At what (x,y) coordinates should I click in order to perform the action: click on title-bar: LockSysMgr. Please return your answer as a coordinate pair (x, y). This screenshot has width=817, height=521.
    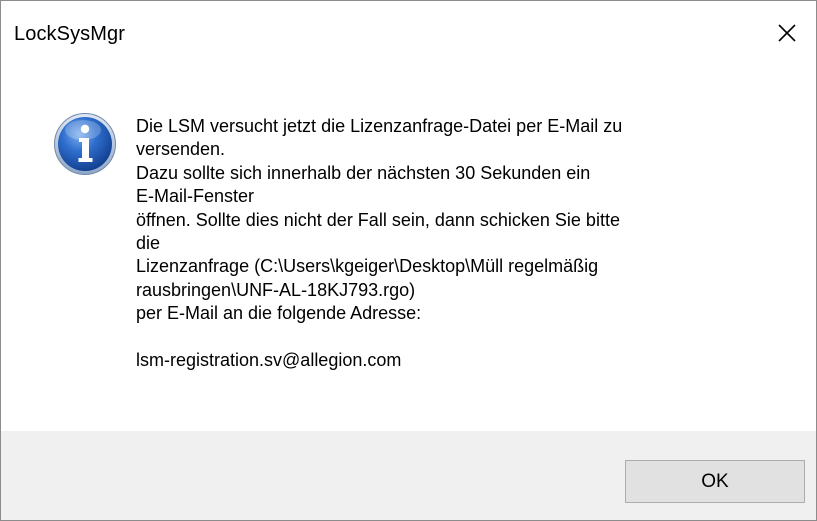
    Looking at the image, I should click on (408, 33).